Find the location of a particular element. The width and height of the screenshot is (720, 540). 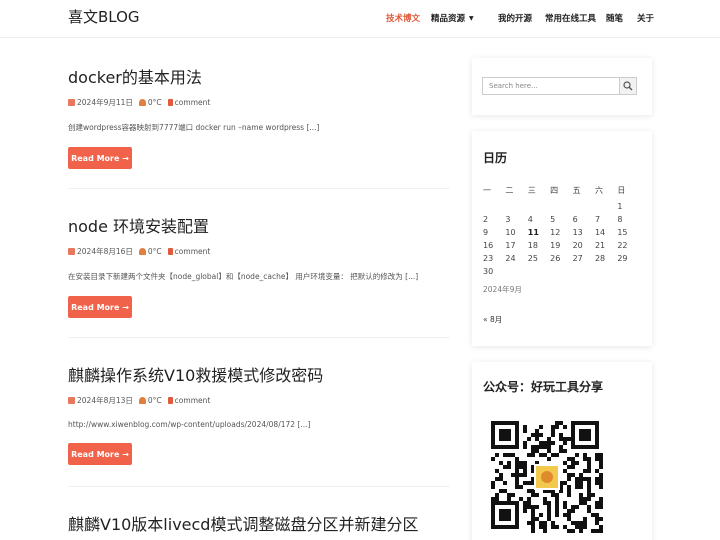

calendar-day: 15 is located at coordinates (622, 232).